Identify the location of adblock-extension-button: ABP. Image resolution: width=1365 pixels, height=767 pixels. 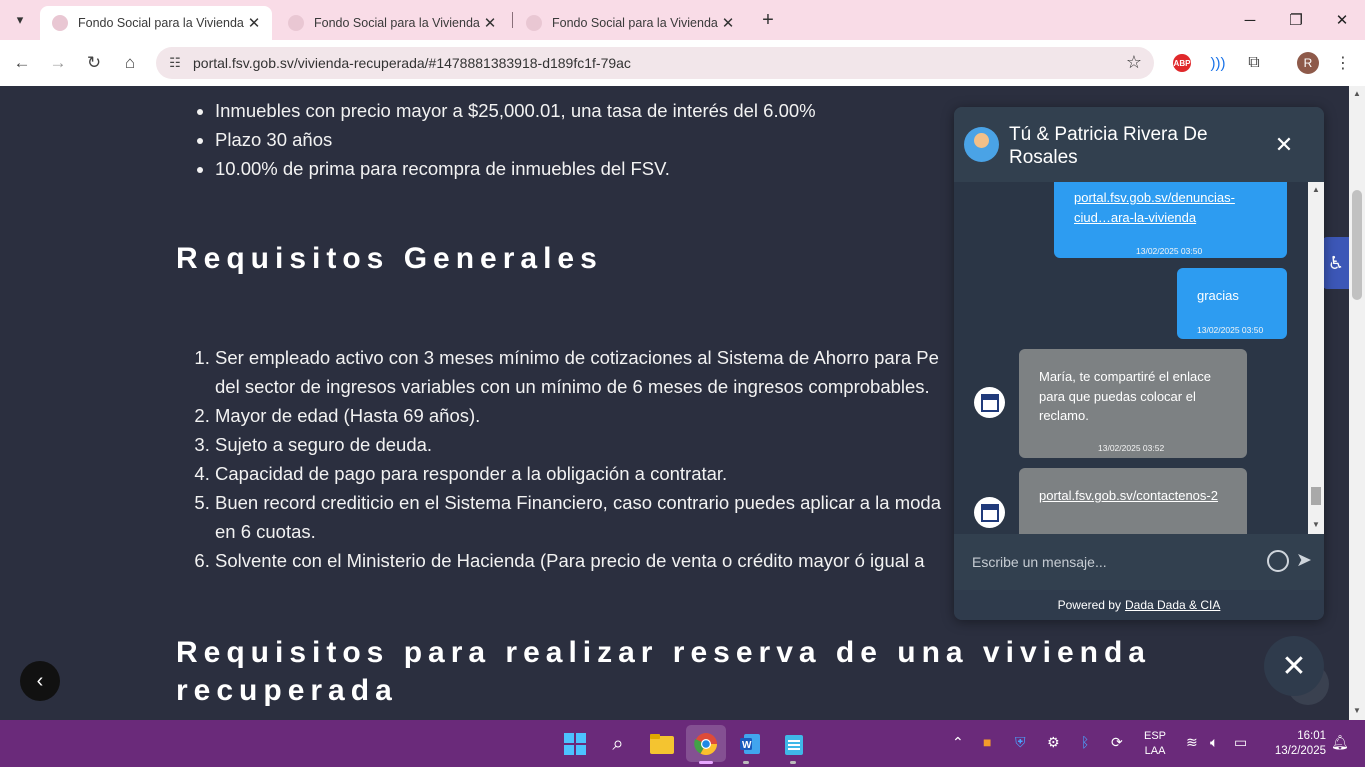
(1182, 63).